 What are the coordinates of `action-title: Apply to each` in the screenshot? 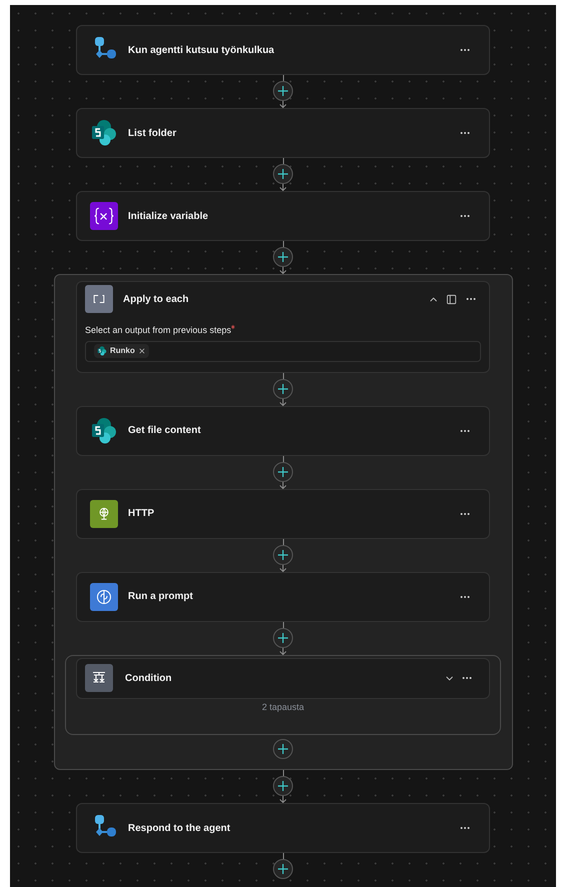 It's located at (156, 299).